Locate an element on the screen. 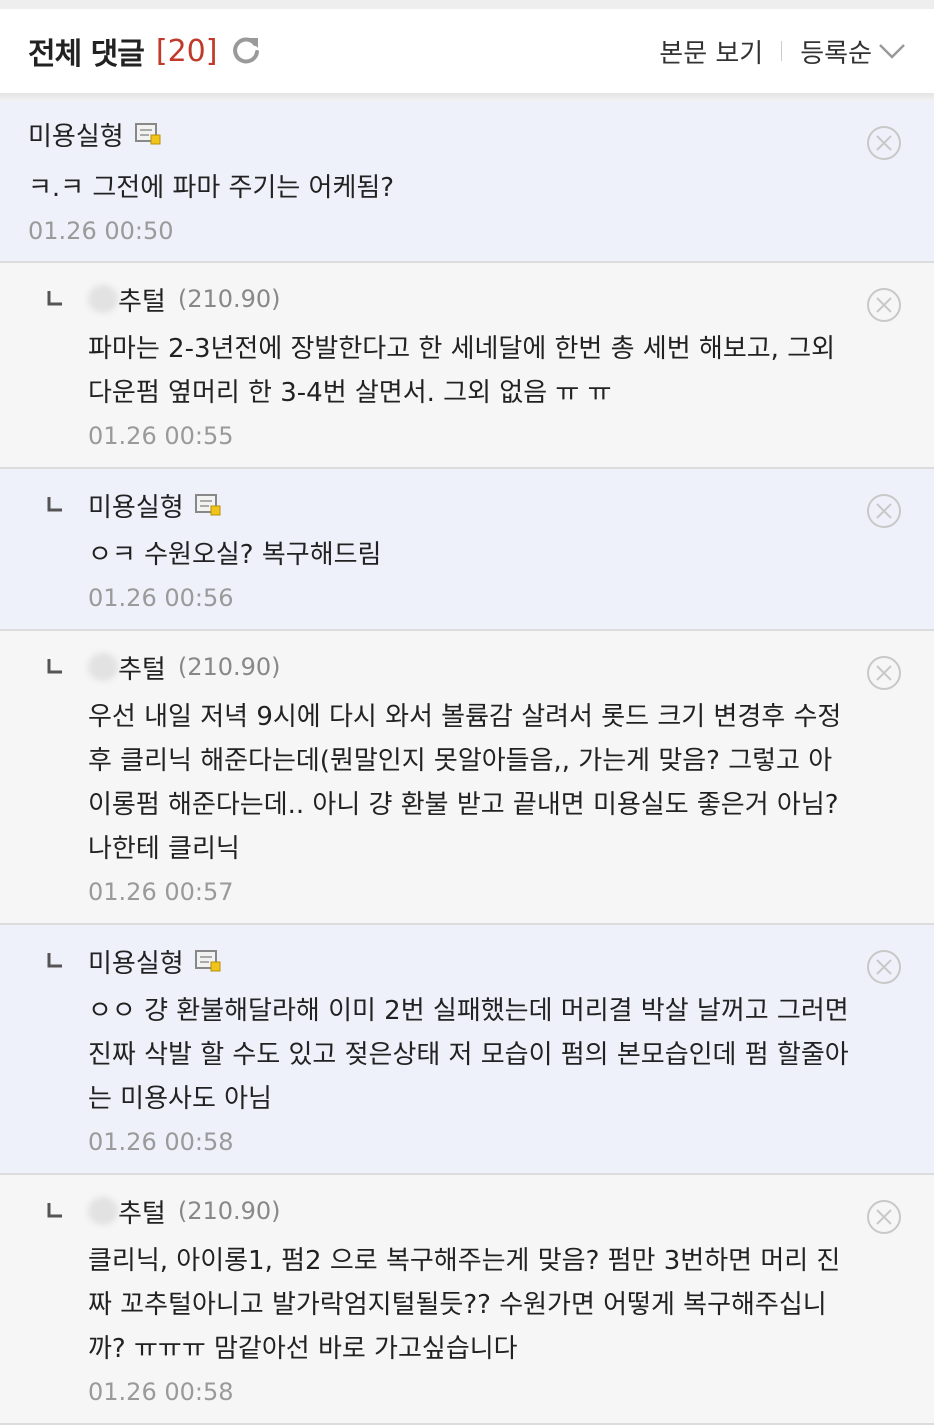 This screenshot has width=934, height=1428. top-strip is located at coordinates (467, 4).